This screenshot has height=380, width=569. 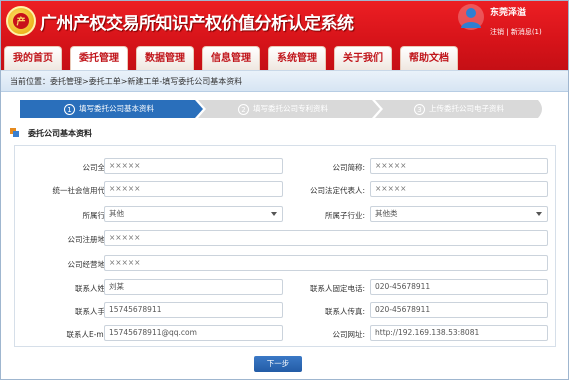 What do you see at coordinates (363, 58) in the screenshot?
I see `tab-about: 关于我们` at bounding box center [363, 58].